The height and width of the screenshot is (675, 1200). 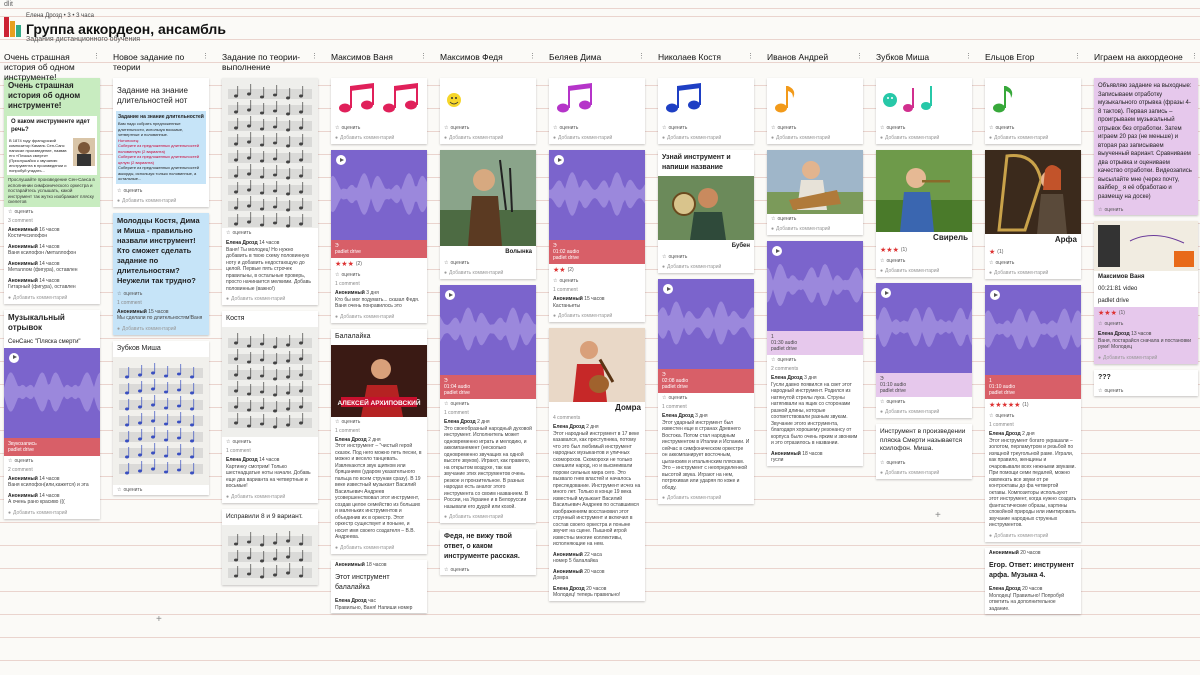 I want to click on add-post-icon: +, so click(x=938, y=515).